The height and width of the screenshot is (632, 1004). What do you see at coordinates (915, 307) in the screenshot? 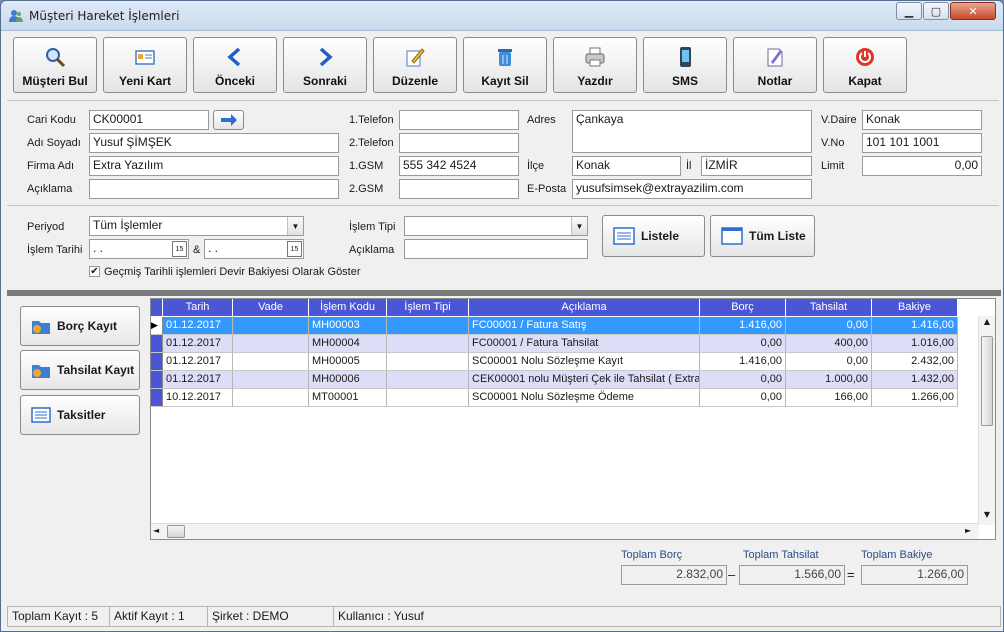
I see `column-header: Bakiye` at bounding box center [915, 307].